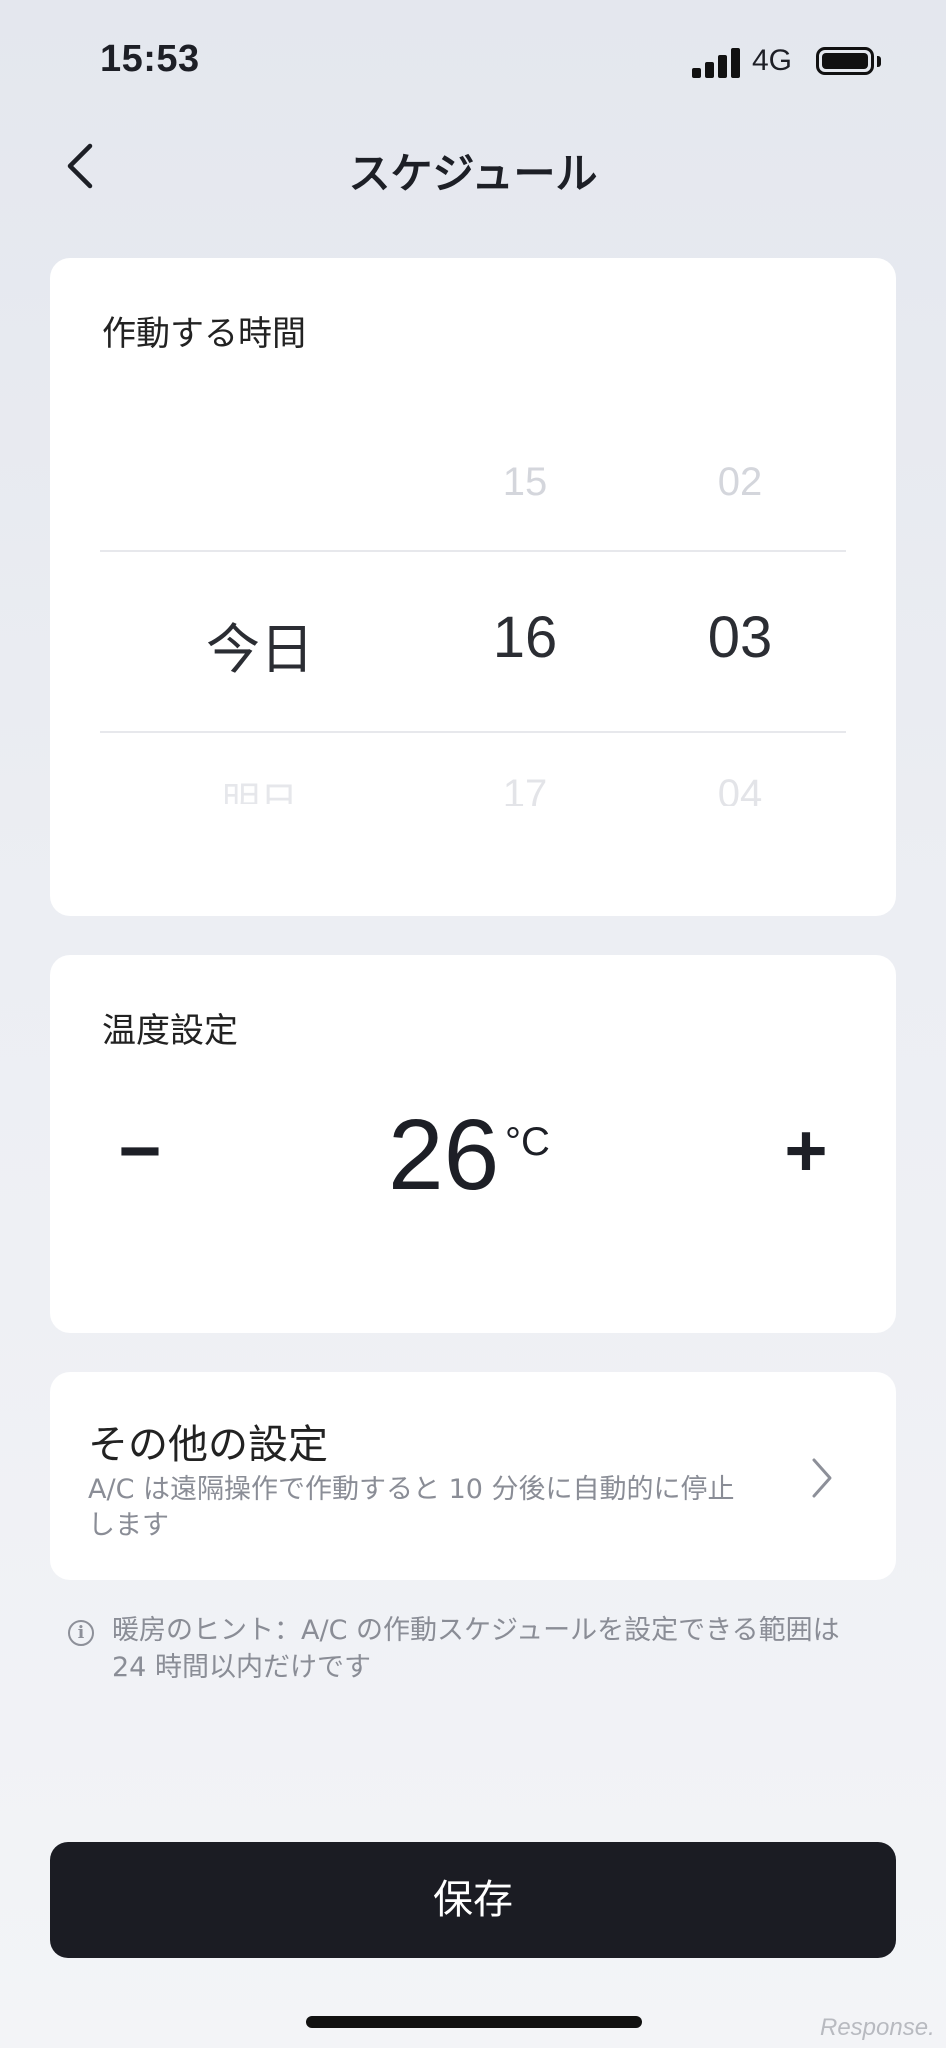 This screenshot has height=2048, width=946. What do you see at coordinates (525, 637) in the screenshot?
I see `hour-picker-selected: 16` at bounding box center [525, 637].